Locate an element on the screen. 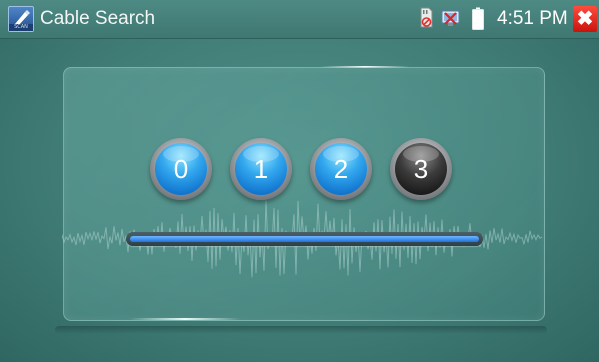 The height and width of the screenshot is (362, 599). clock: 4:51 PM is located at coordinates (532, 18).